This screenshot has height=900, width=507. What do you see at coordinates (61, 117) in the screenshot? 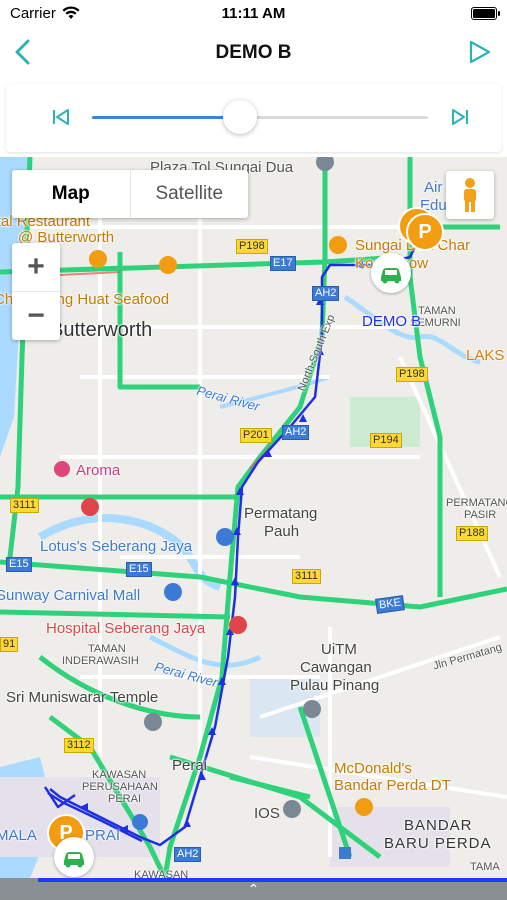
I see `skip-previous-icon` at bounding box center [61, 117].